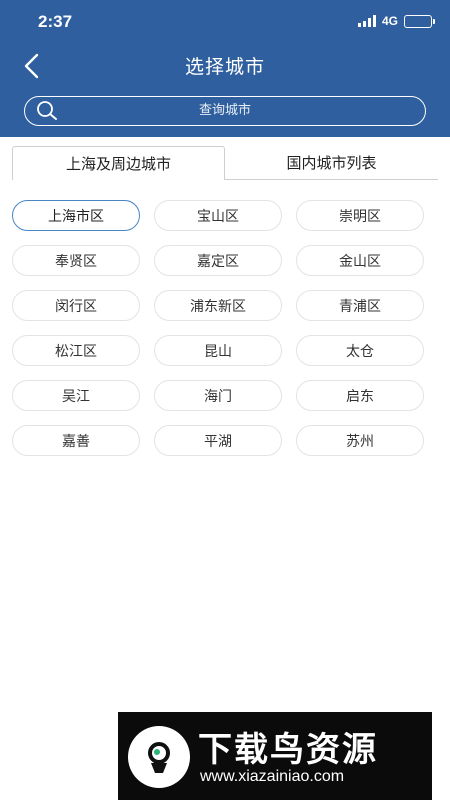 Image resolution: width=450 pixels, height=800 pixels. What do you see at coordinates (218, 305) in the screenshot?
I see `city-button: 浦东新区` at bounding box center [218, 305].